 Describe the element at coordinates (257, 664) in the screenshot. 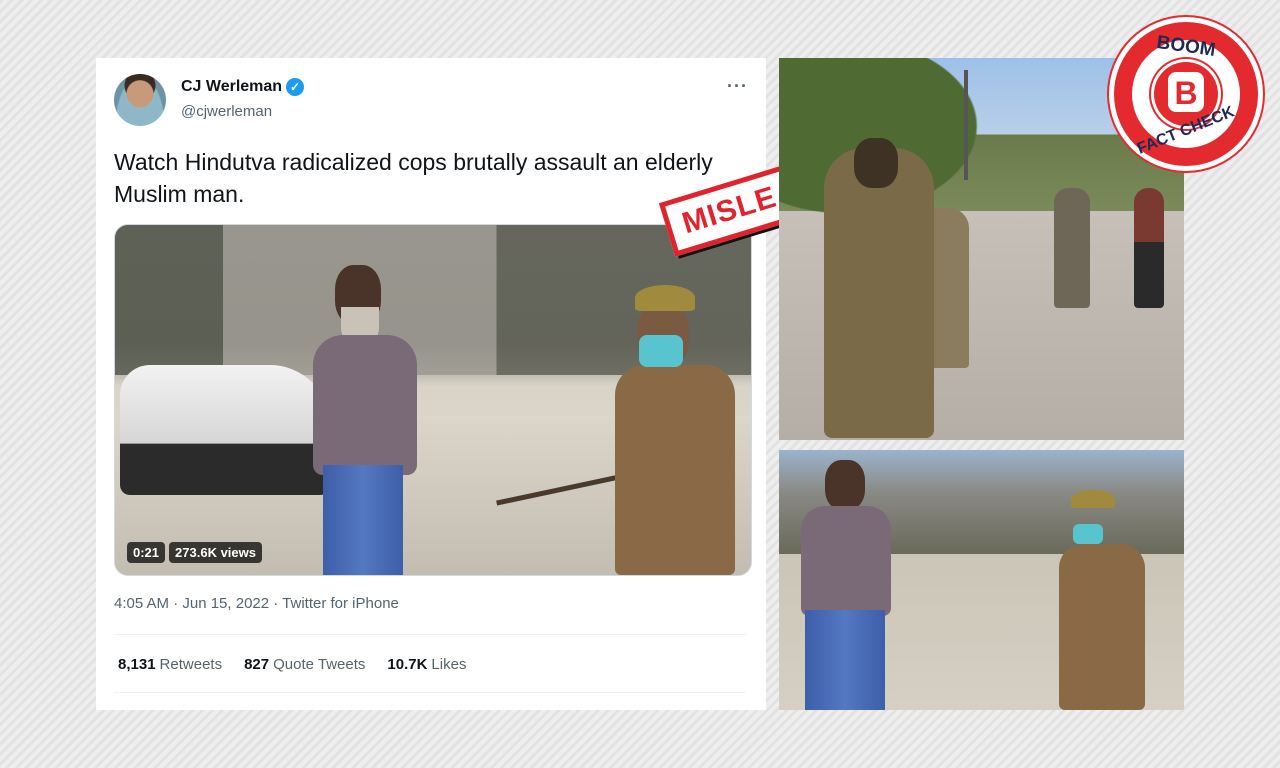

I see `quote-tweets-count: 827` at that location.